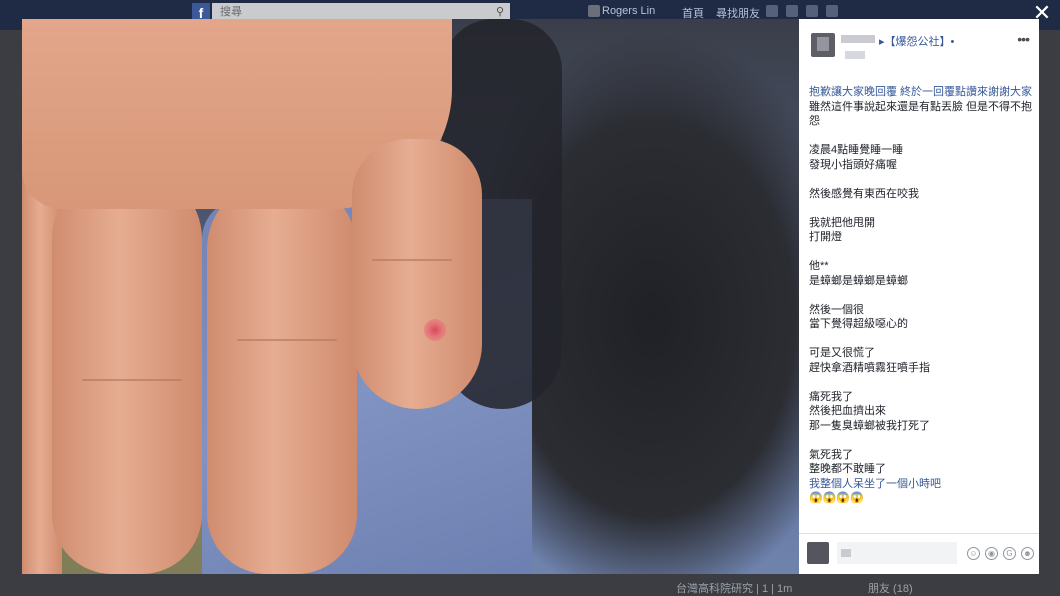 This screenshot has width=1060, height=596. Describe the element at coordinates (772, 11) in the screenshot. I see `friend-requests-icon` at that location.